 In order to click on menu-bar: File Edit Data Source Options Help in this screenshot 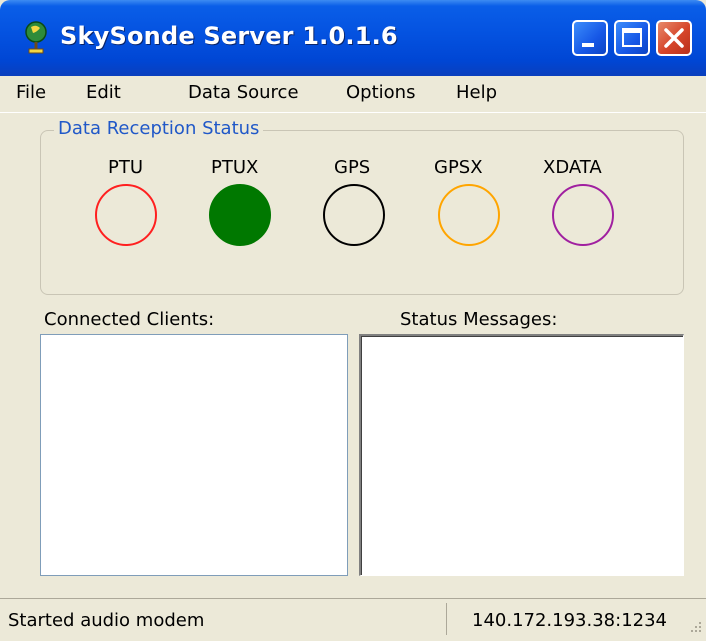, I will do `click(353, 94)`.